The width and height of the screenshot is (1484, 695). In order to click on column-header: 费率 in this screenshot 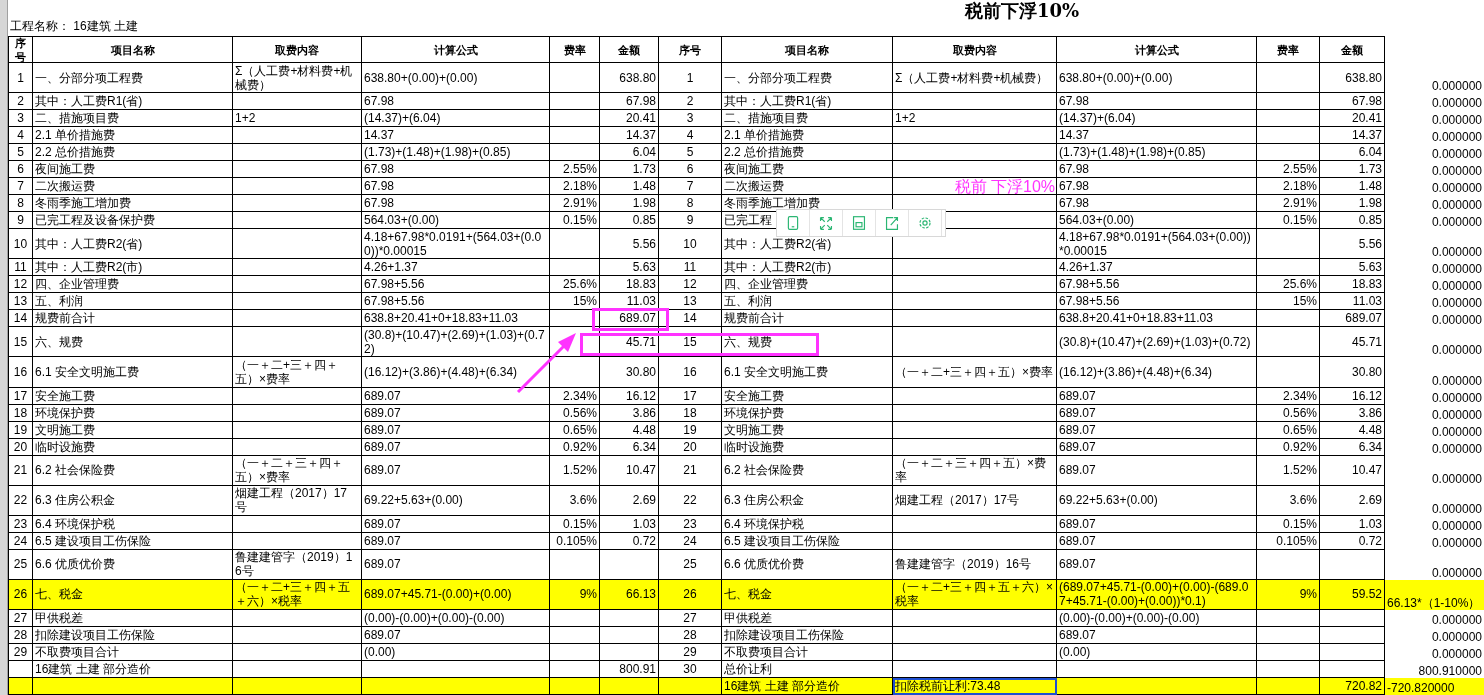, I will do `click(1288, 49)`.